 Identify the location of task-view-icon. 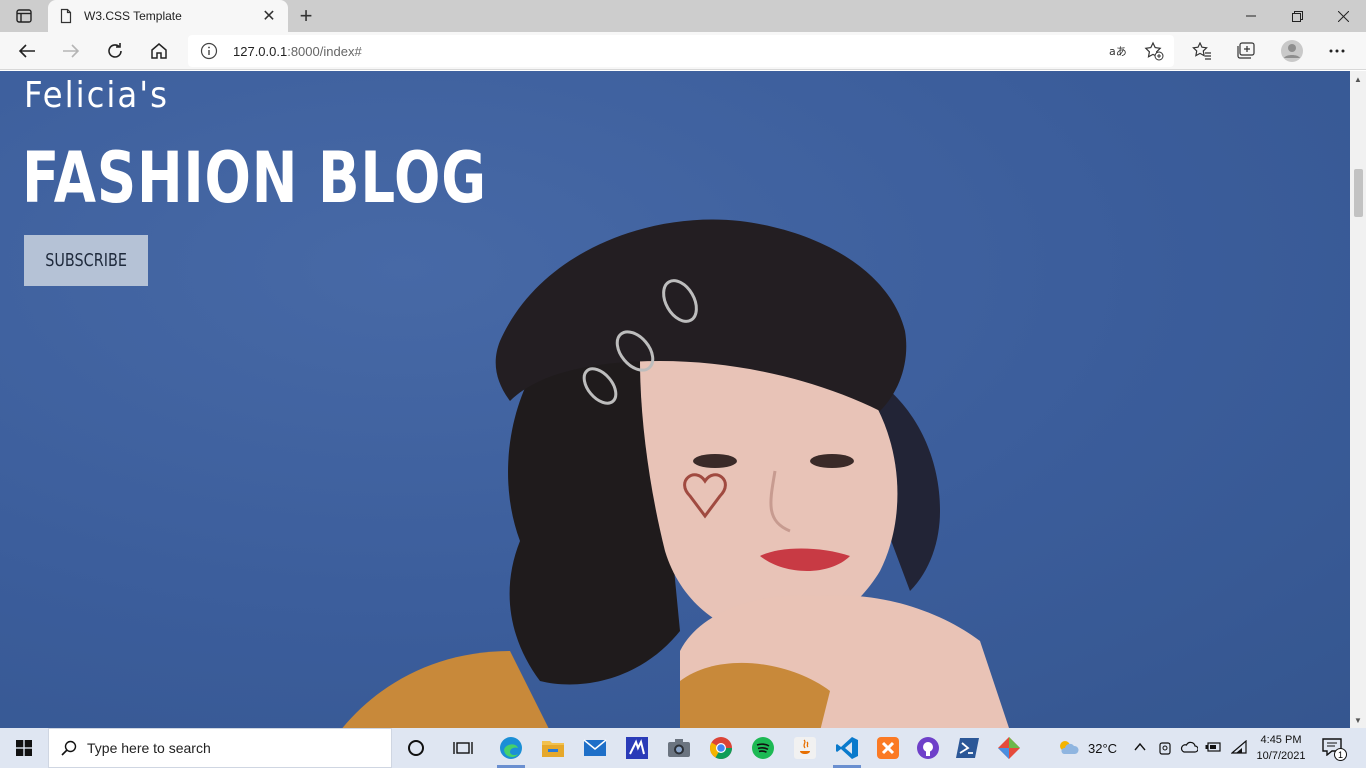
(463, 748).